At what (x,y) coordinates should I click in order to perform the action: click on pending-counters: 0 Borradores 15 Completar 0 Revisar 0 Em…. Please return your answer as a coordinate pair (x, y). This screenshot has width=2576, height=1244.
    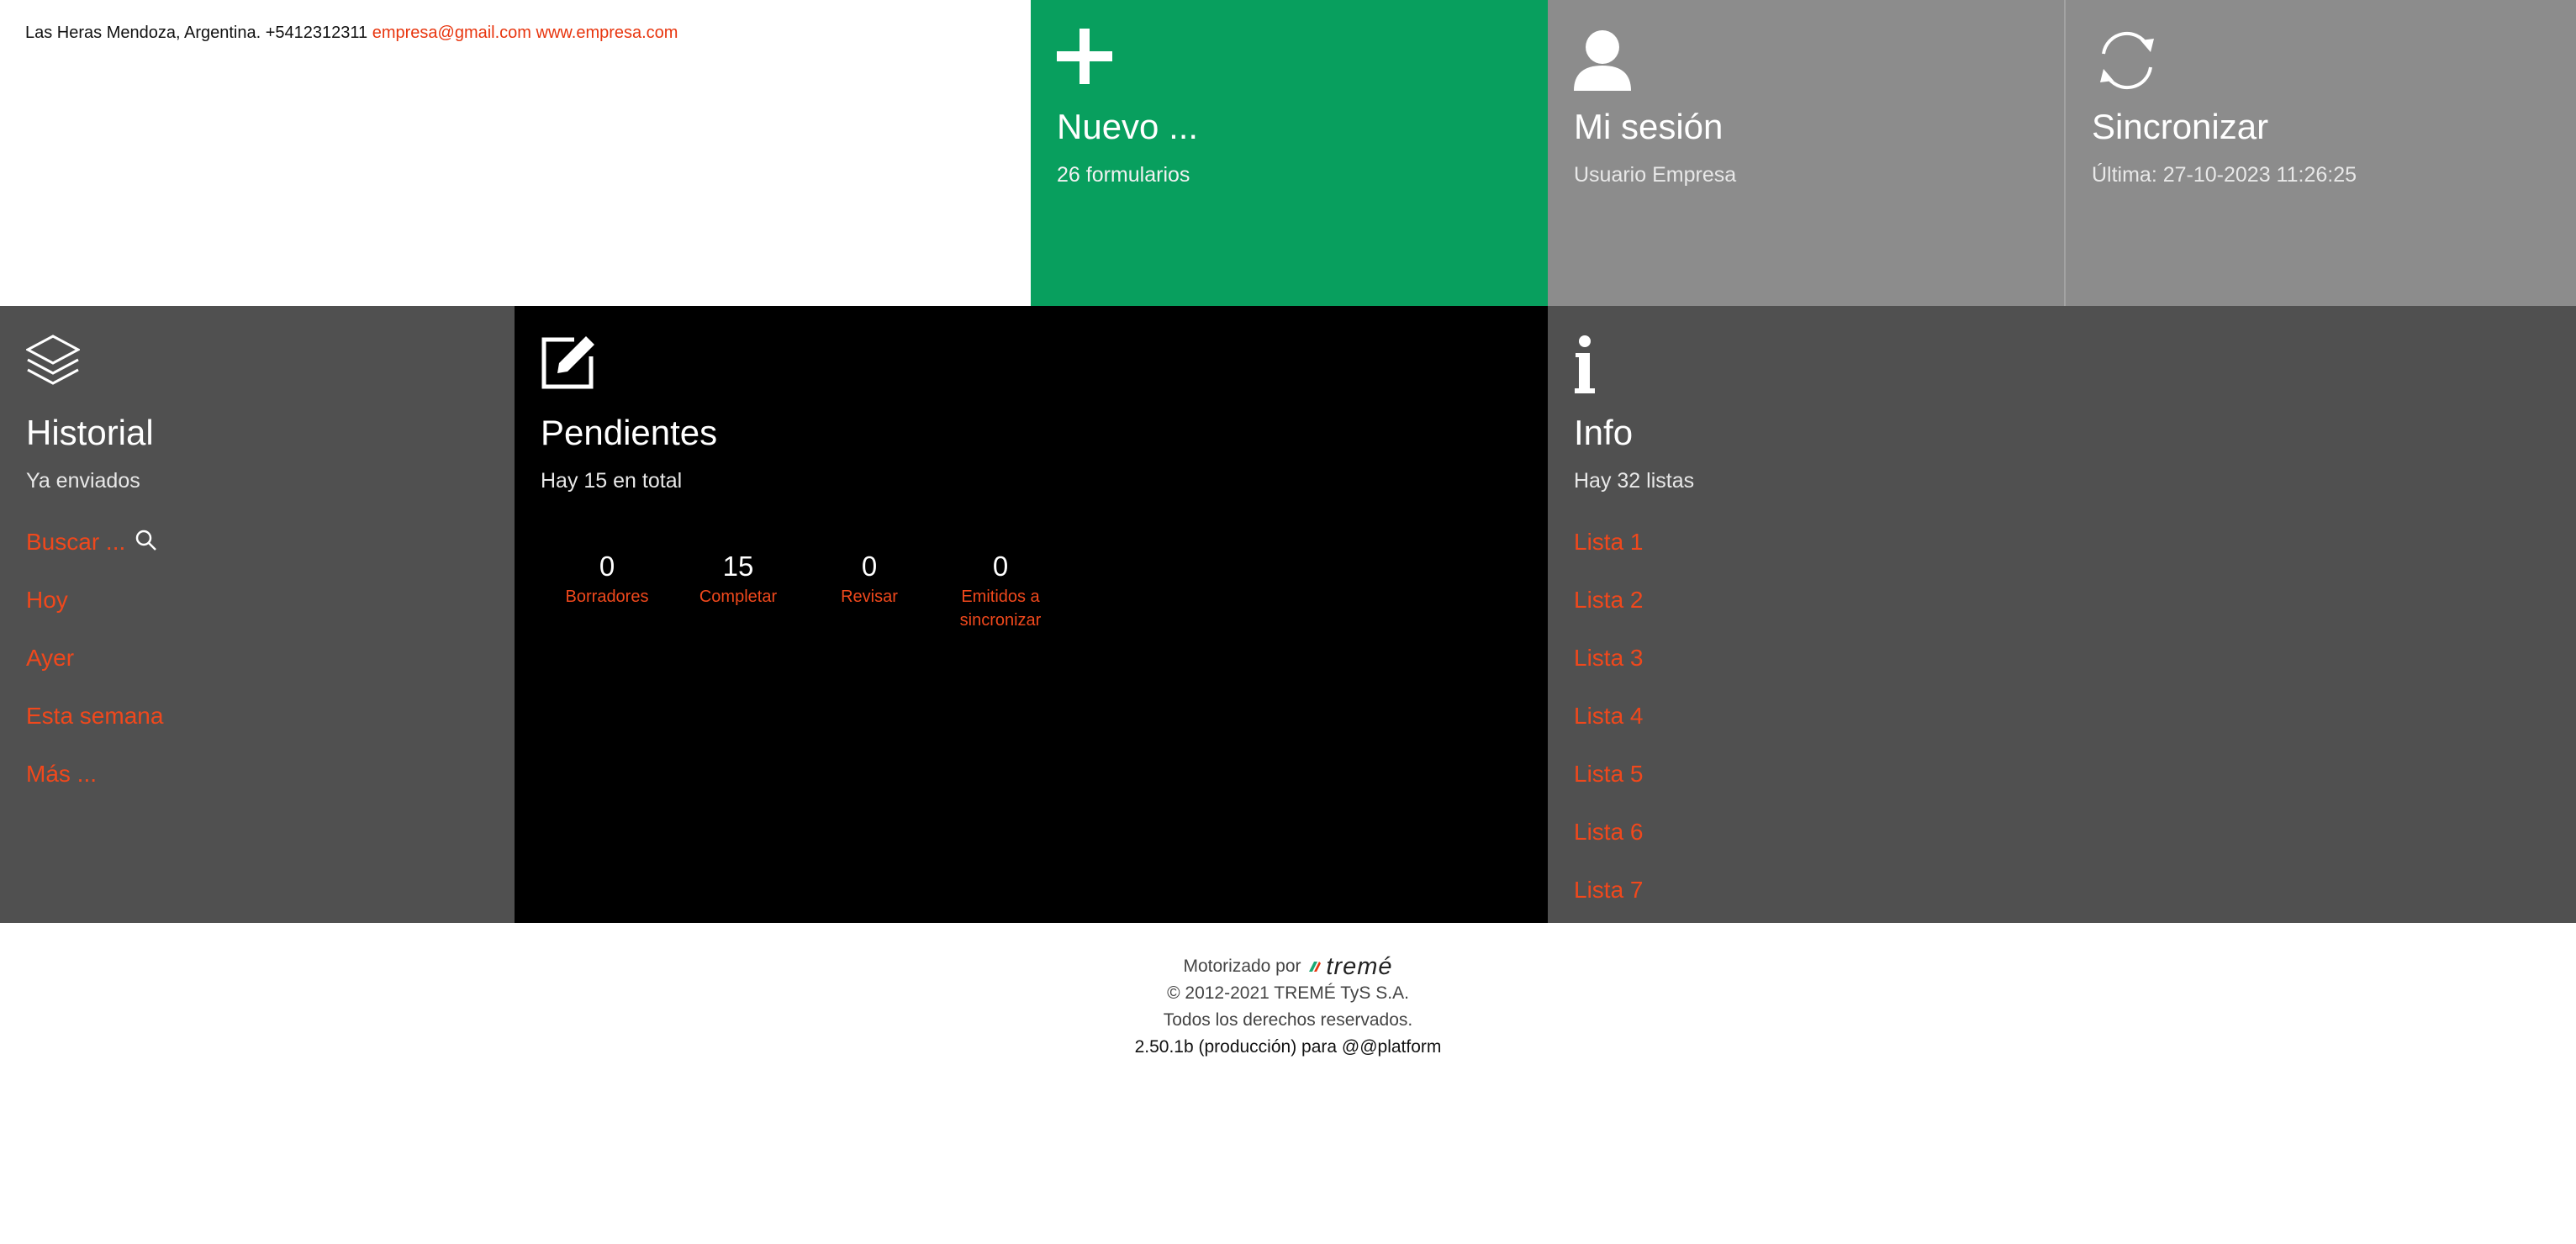
    Looking at the image, I should click on (804, 592).